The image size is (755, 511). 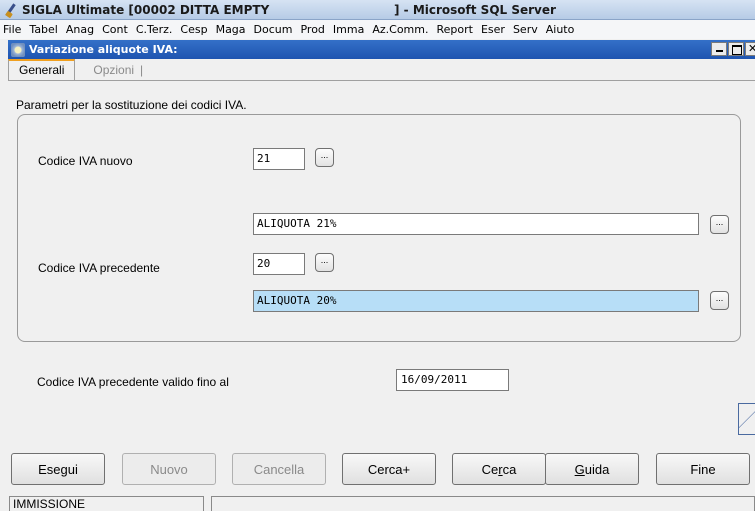 I want to click on fine-button: Fine, so click(x=703, y=469).